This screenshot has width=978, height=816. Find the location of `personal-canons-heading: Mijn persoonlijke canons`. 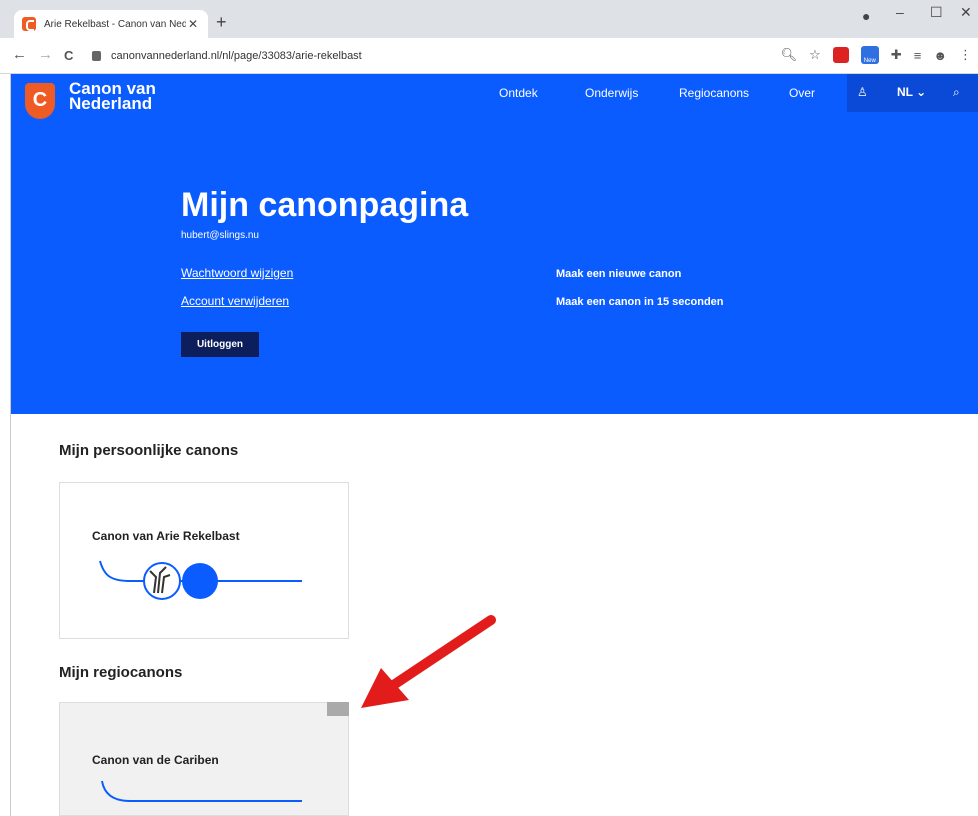

personal-canons-heading: Mijn persoonlijke canons is located at coordinates (149, 450).